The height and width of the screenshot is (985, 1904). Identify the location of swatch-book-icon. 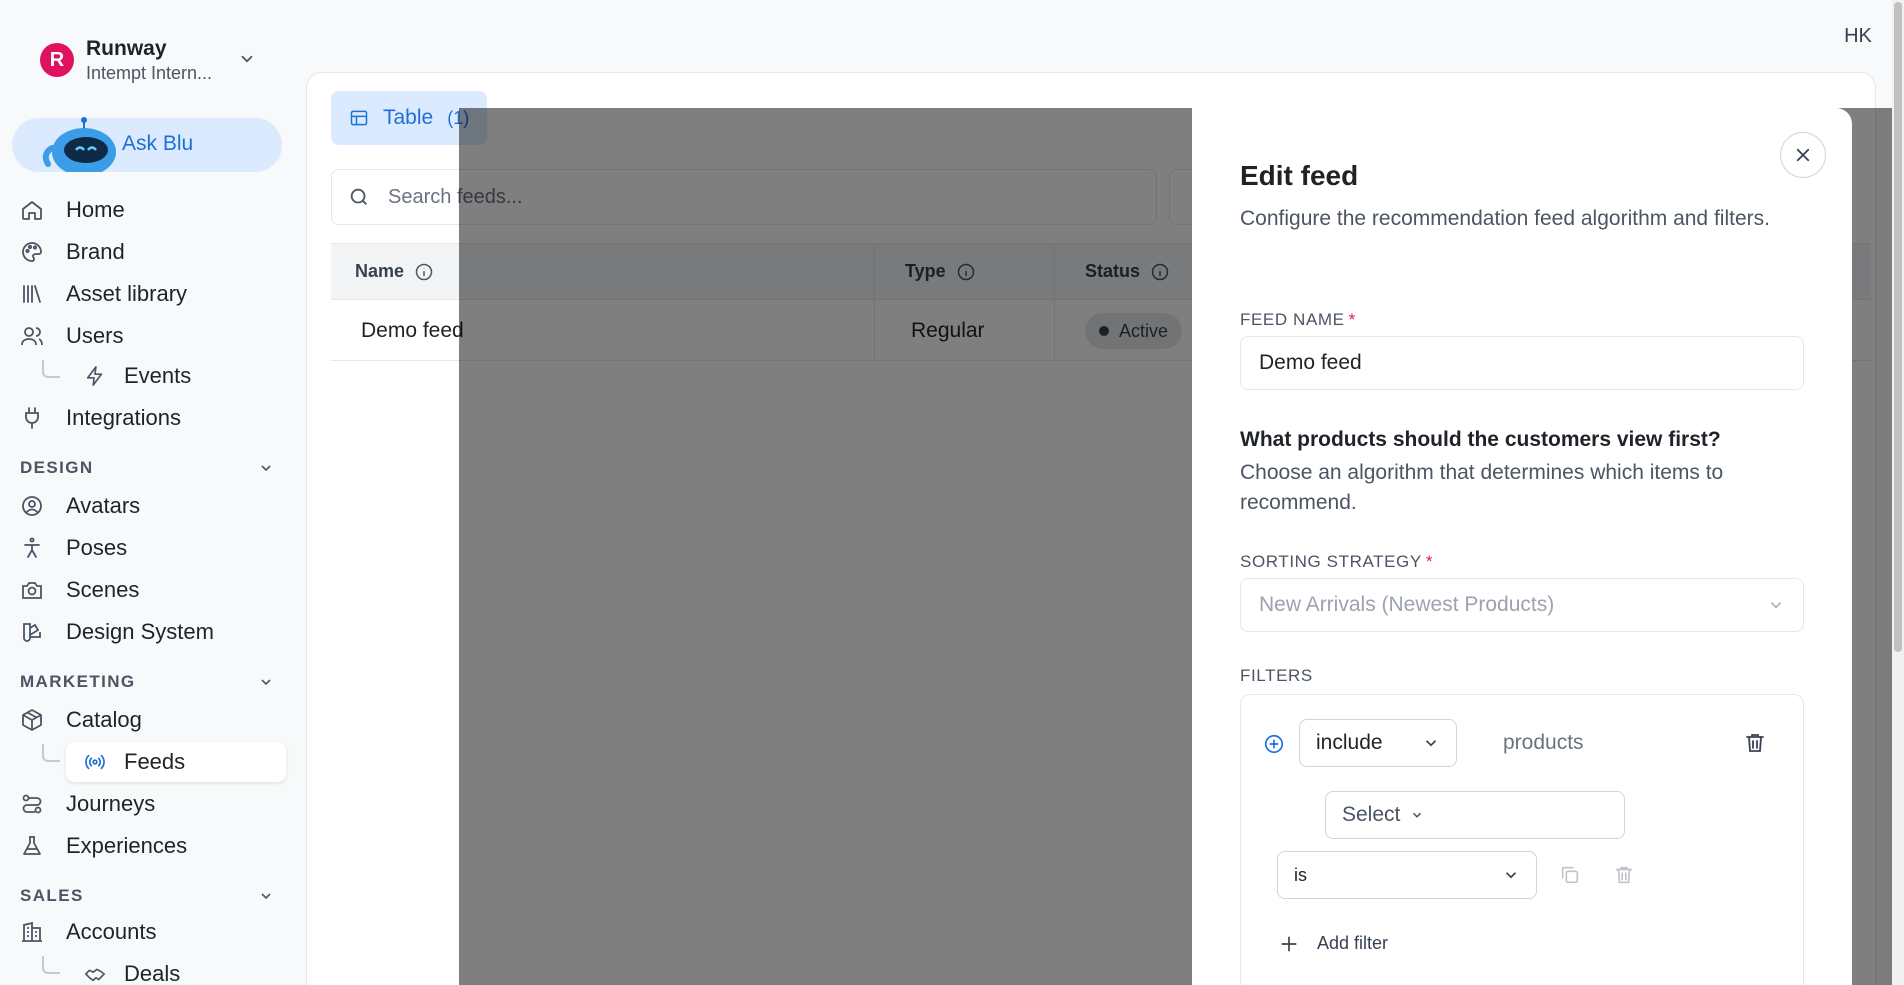
(32, 632).